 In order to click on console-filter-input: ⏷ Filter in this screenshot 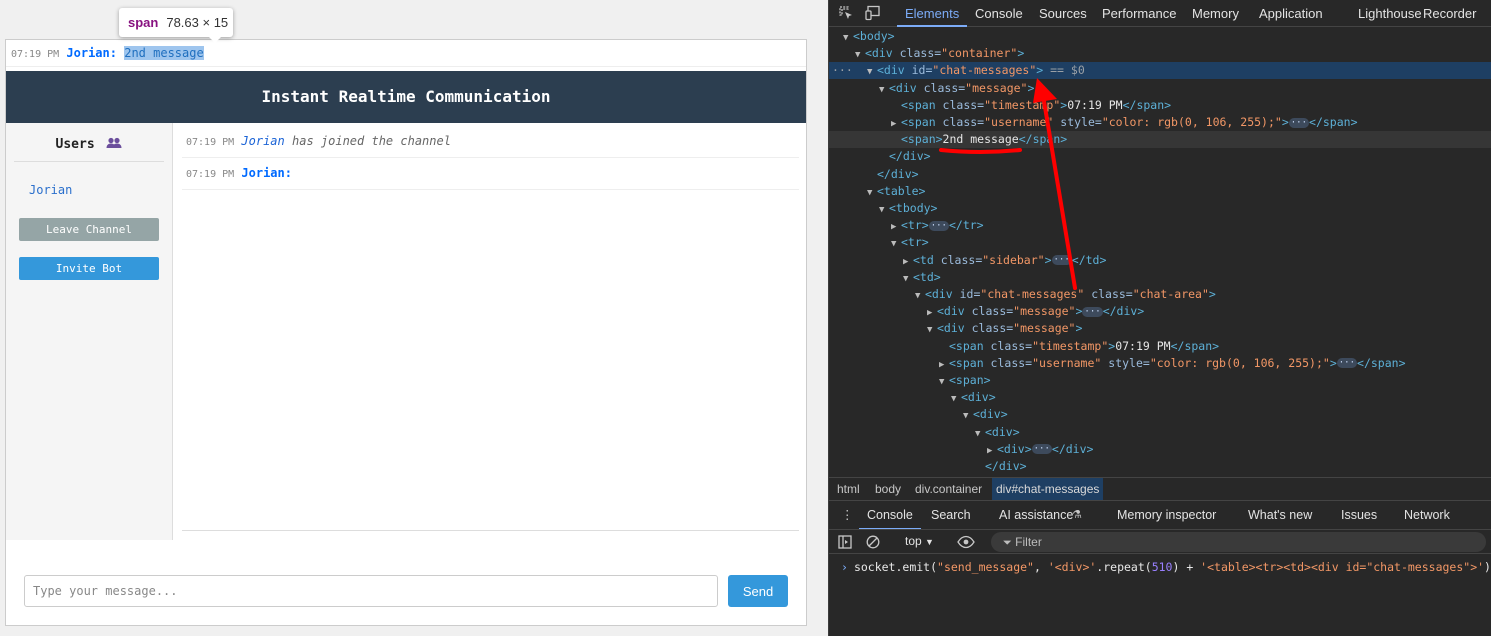, I will do `click(1238, 542)`.